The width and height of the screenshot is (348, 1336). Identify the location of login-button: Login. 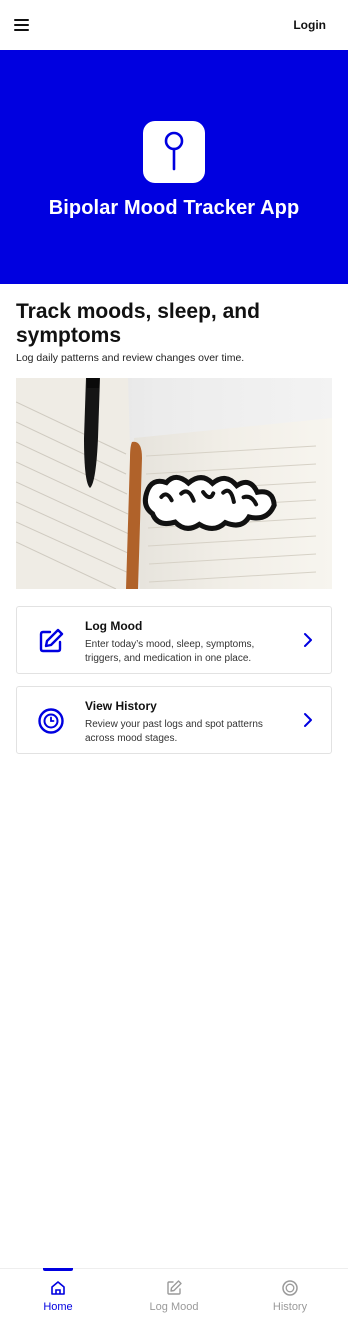
(309, 25).